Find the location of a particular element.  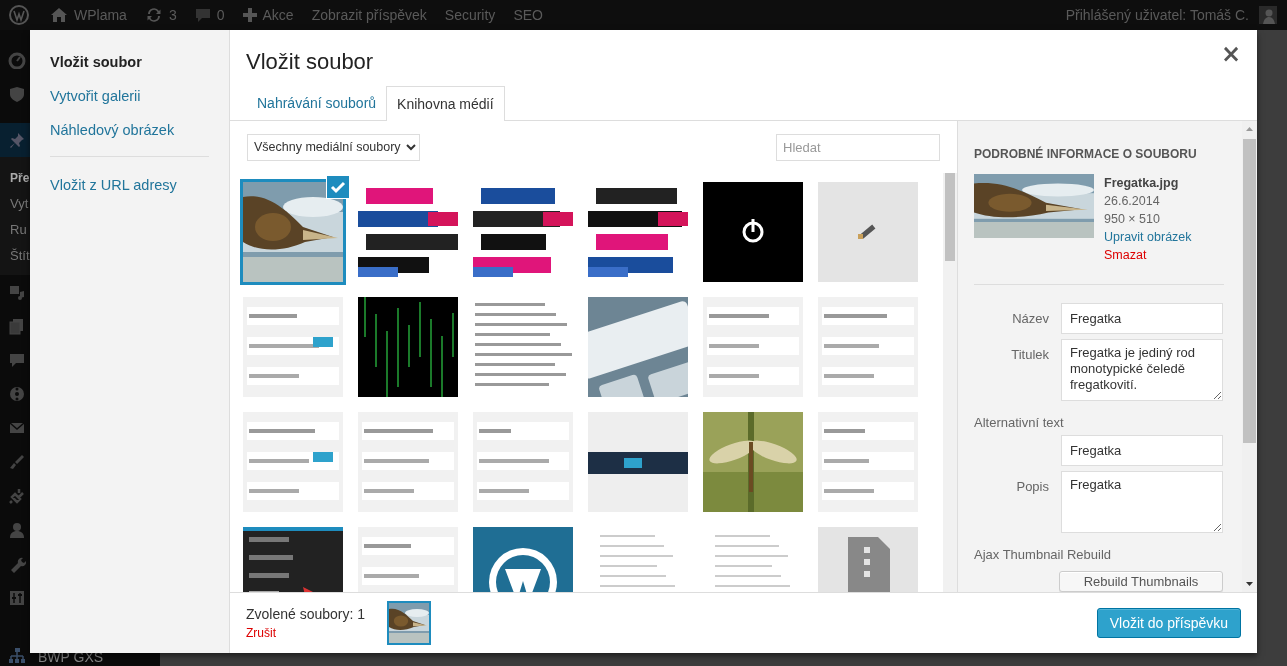

section-heading: PODROBNÉ INFORMACE O SOUBORU is located at coordinates (1086, 154).